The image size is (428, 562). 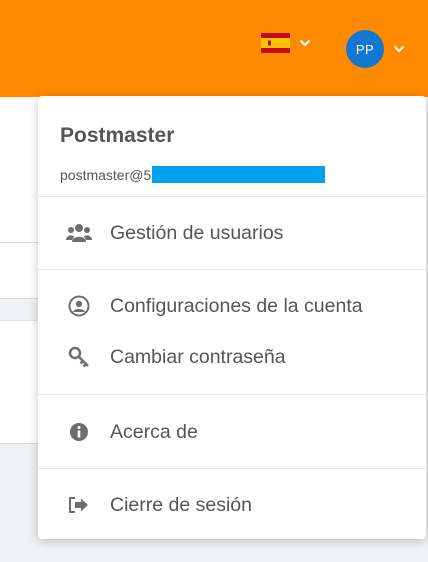 What do you see at coordinates (79, 357) in the screenshot?
I see `key-icon` at bounding box center [79, 357].